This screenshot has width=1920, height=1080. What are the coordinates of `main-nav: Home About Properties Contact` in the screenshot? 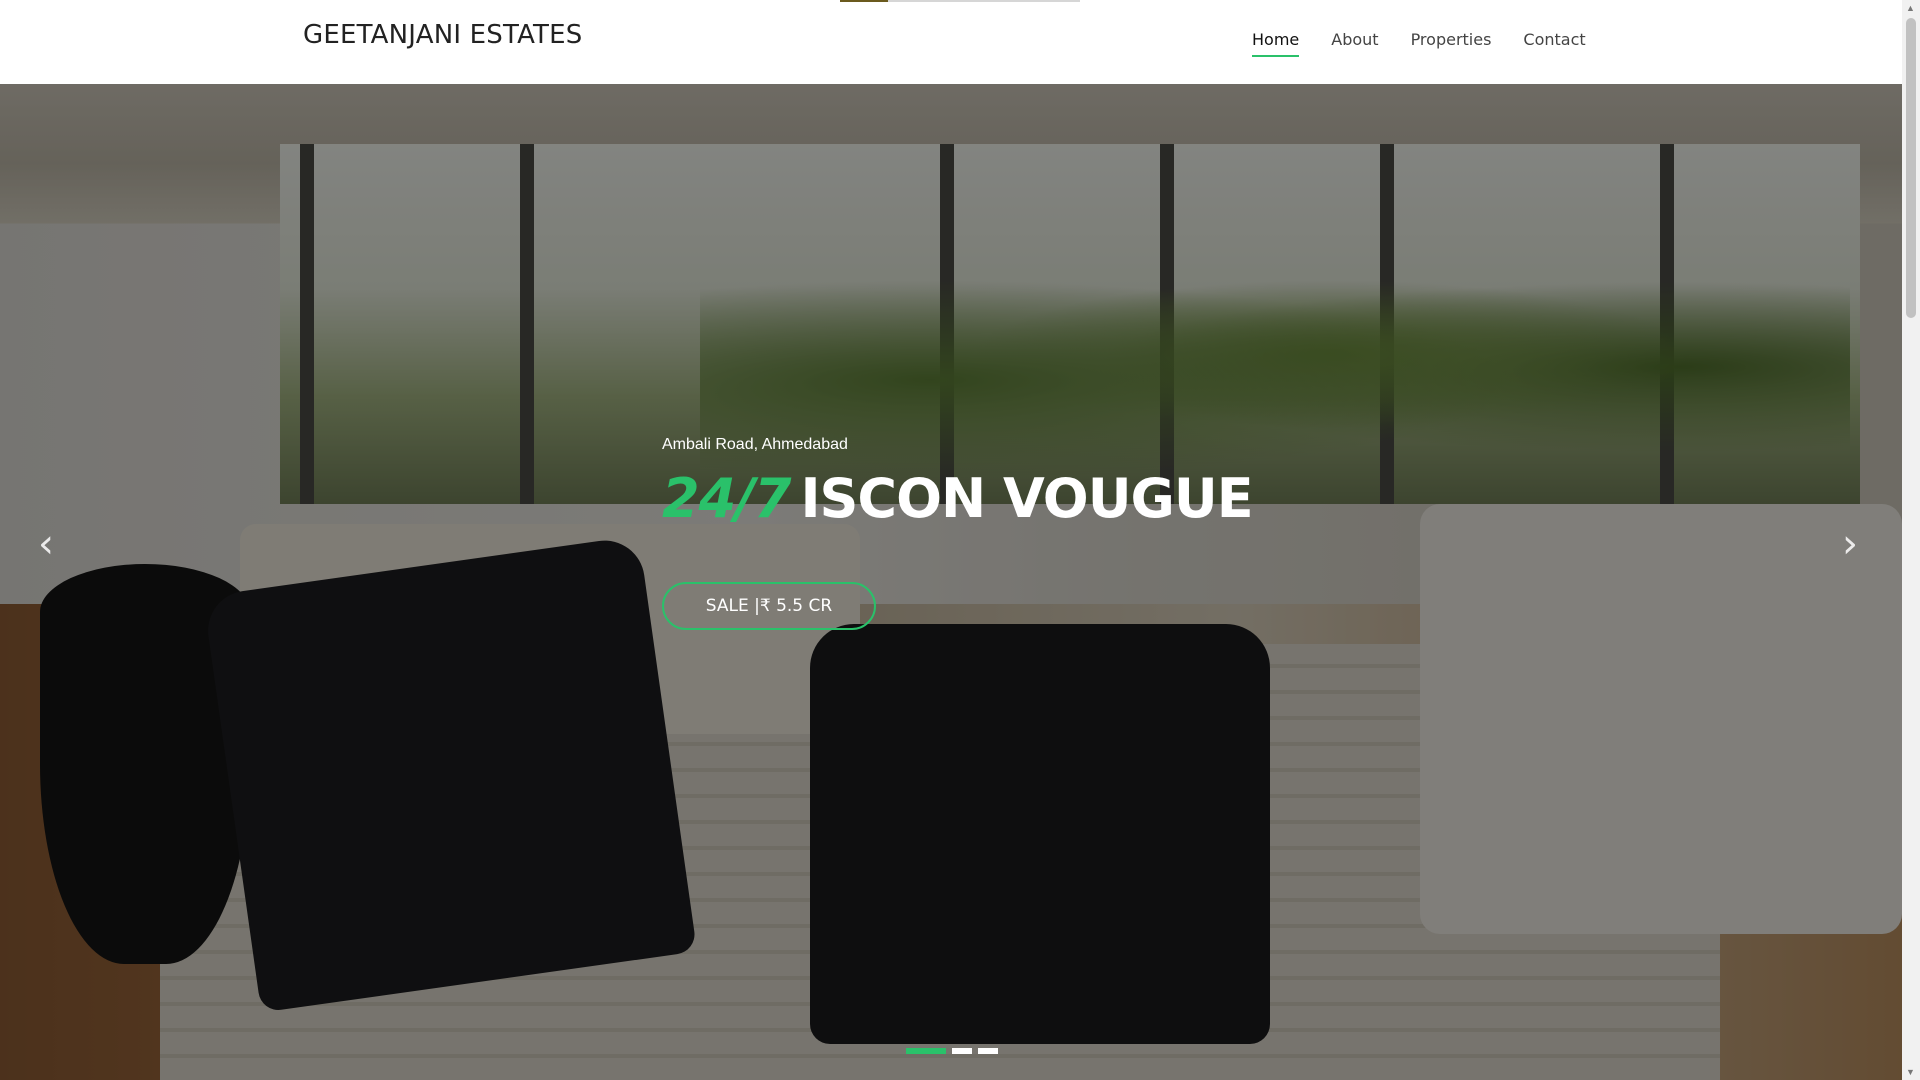 It's located at (1435, 43).